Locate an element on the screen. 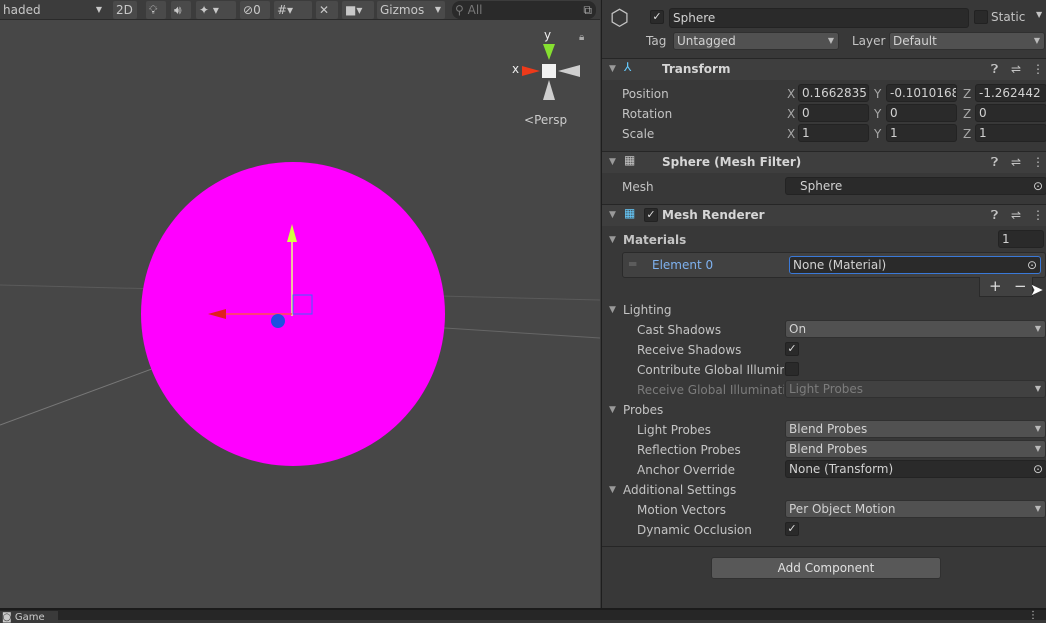  anchor-override-label: Anchor Override is located at coordinates (686, 470).